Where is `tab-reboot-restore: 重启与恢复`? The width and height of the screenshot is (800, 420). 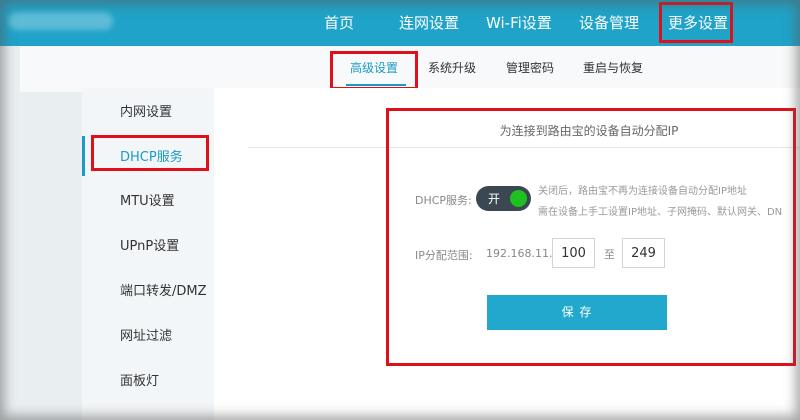
tab-reboot-restore: 重启与恢复 is located at coordinates (613, 67).